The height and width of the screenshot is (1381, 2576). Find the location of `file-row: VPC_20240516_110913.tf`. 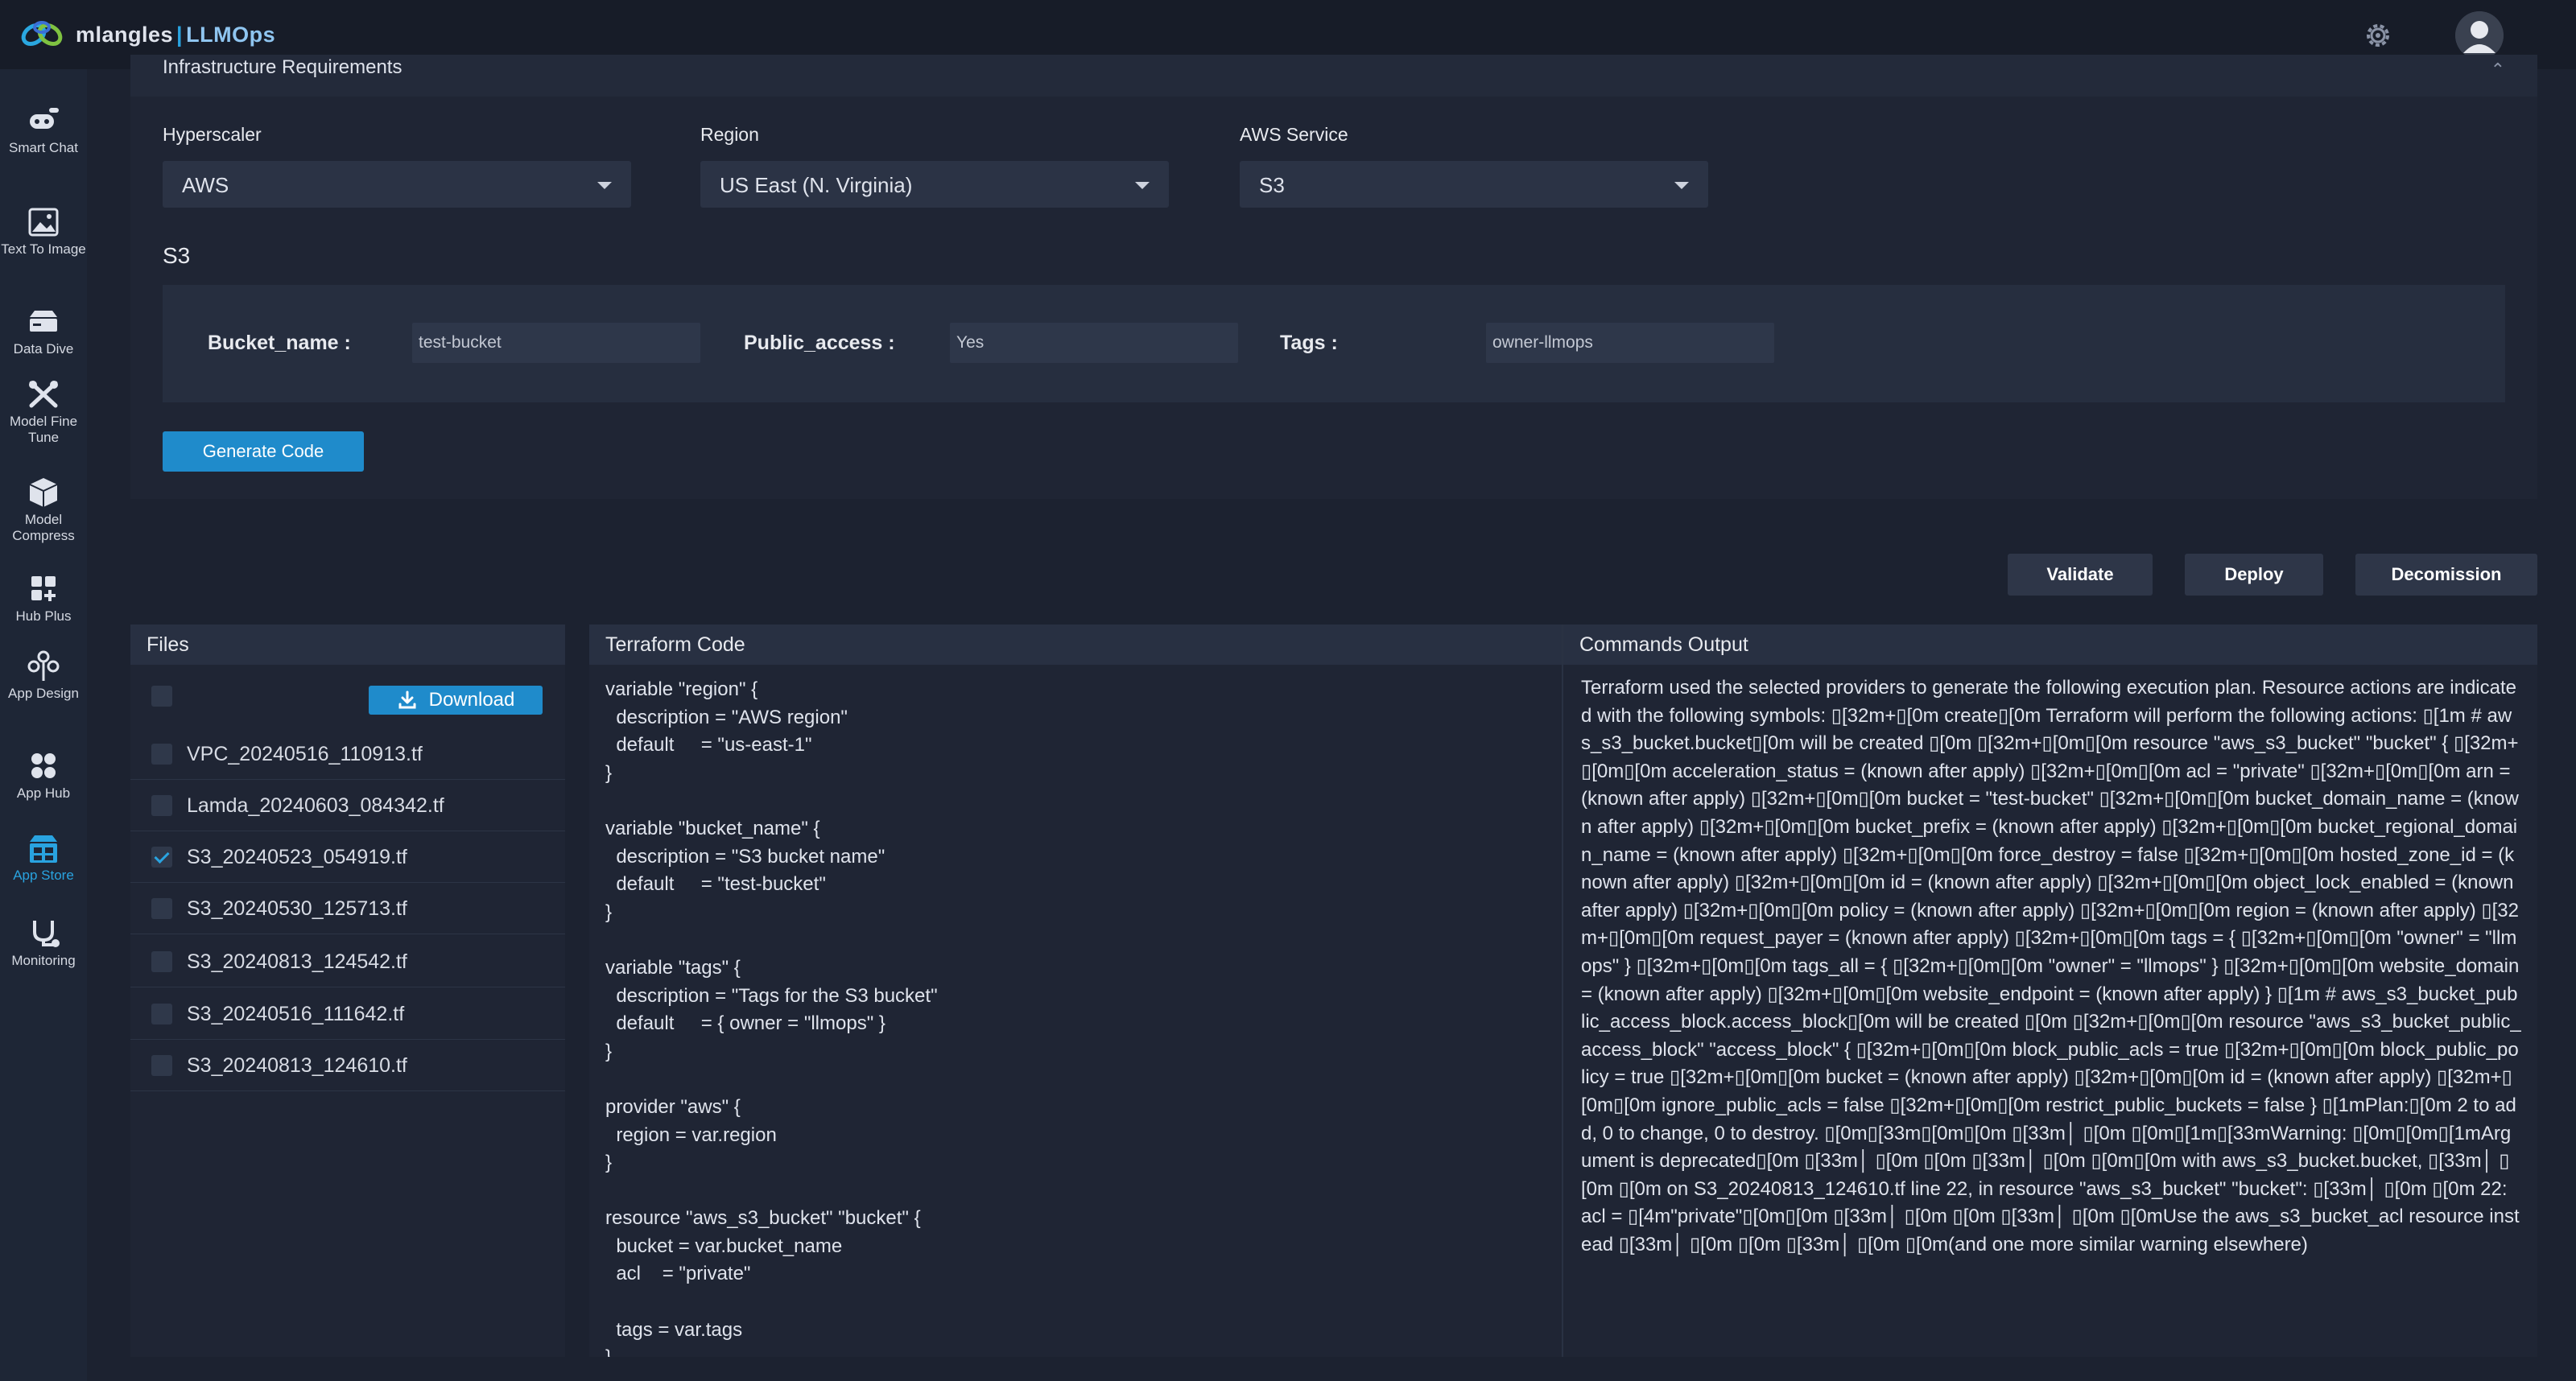

file-row: VPC_20240516_110913.tf is located at coordinates (347, 754).